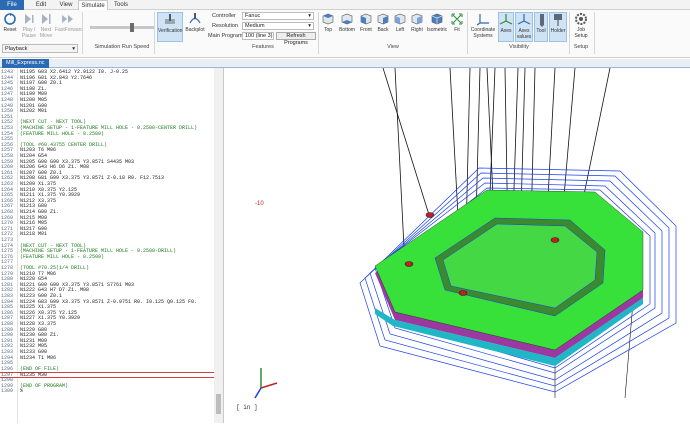 This screenshot has width=690, height=425. What do you see at coordinates (400, 19) in the screenshot?
I see `cube-left-icon` at bounding box center [400, 19].